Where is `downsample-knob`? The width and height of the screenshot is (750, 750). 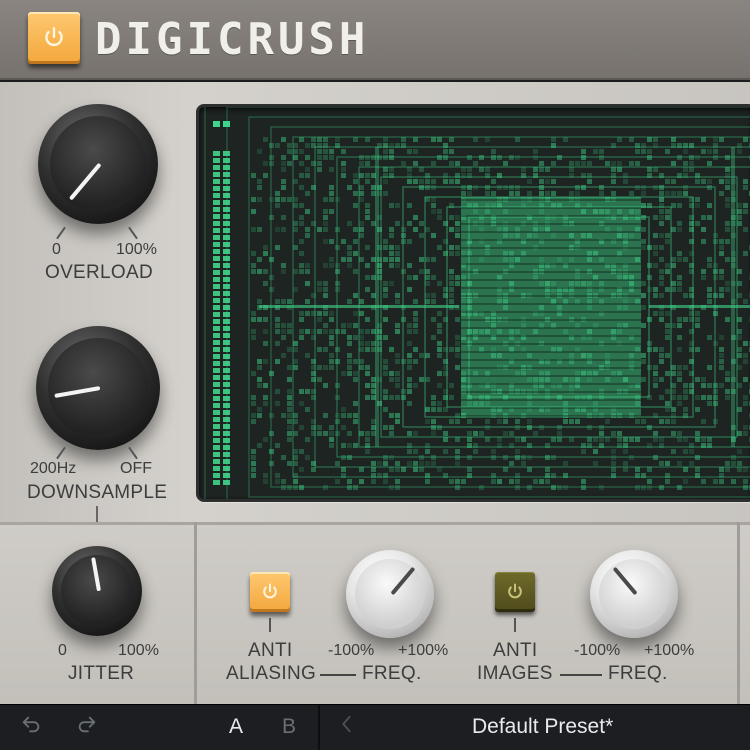 downsample-knob is located at coordinates (98, 388).